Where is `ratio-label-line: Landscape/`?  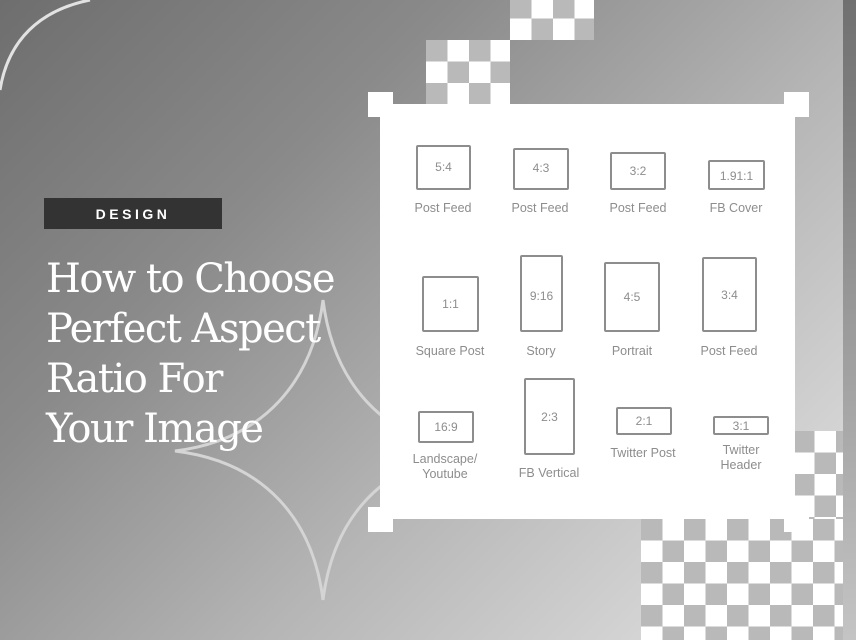
ratio-label-line: Landscape/ is located at coordinates (445, 459).